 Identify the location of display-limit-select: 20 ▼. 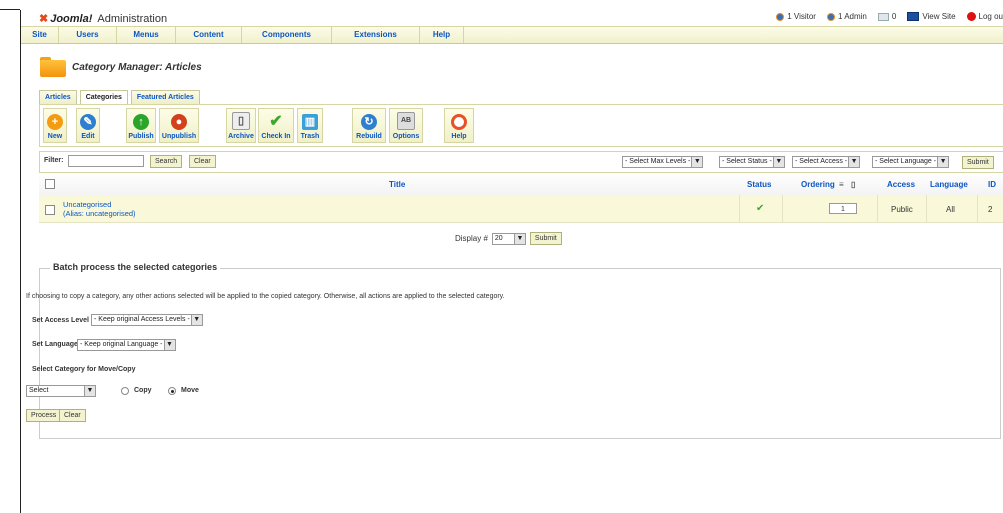
(508, 238).